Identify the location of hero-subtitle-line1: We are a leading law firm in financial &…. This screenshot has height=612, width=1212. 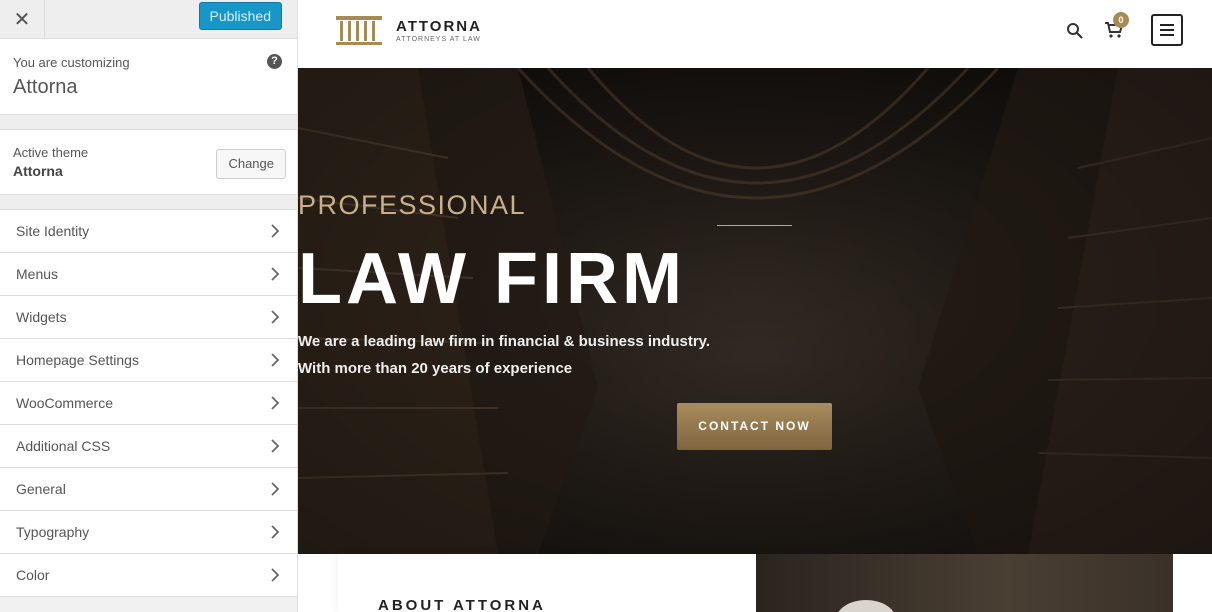
(504, 341).